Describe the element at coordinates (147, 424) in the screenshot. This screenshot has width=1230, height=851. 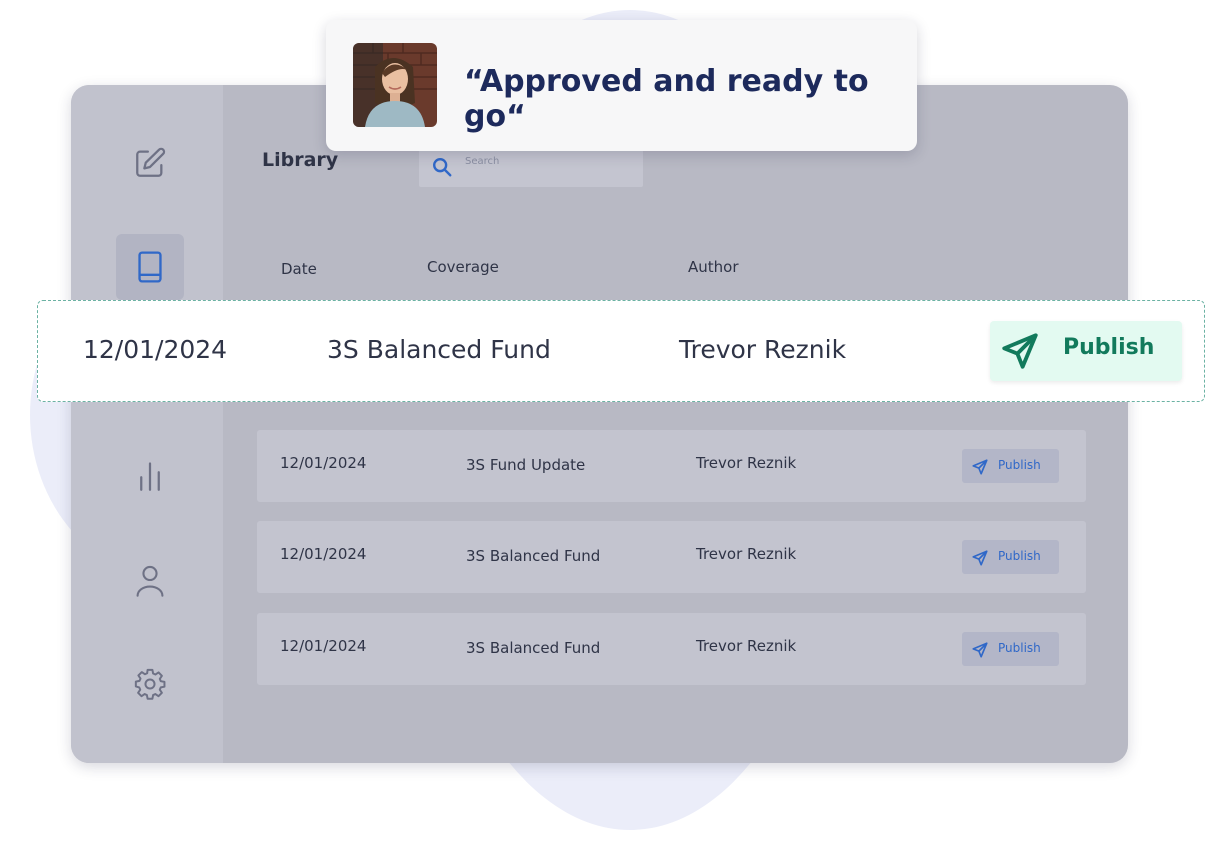
I see `sidebar` at that location.